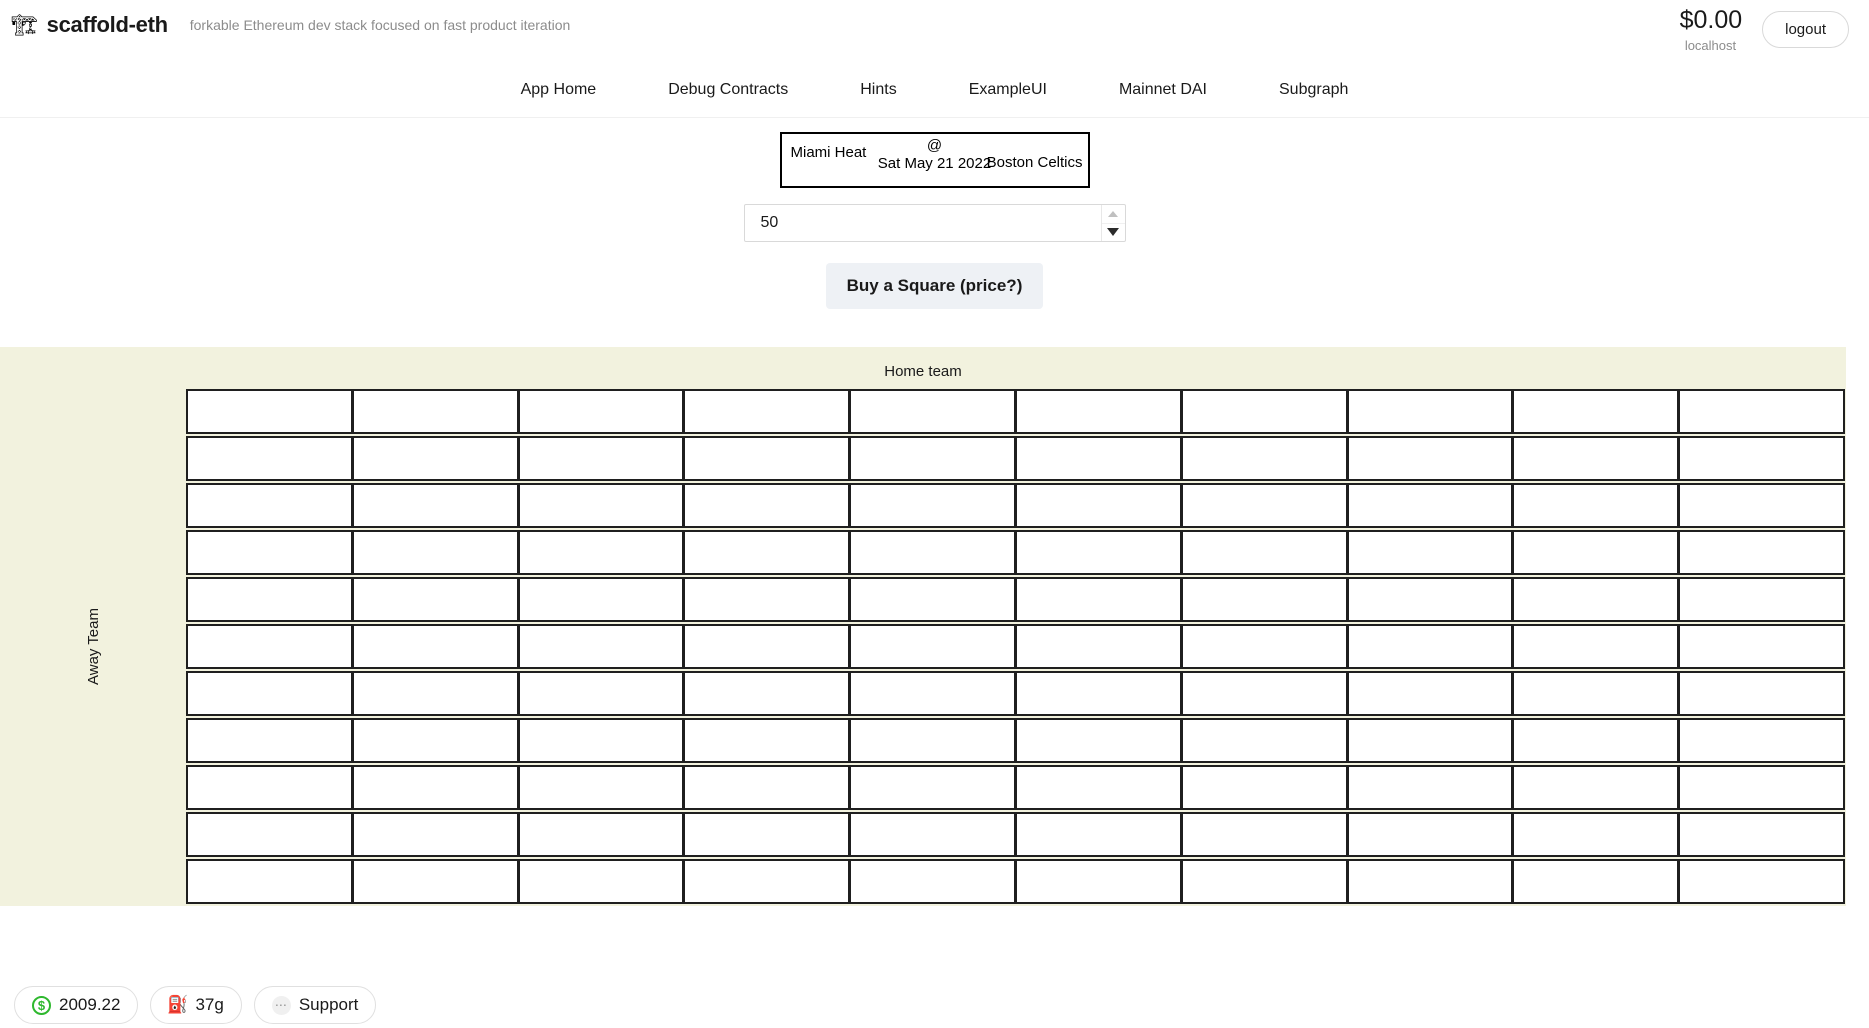 This screenshot has width=1869, height=1028. What do you see at coordinates (1313, 90) in the screenshot?
I see `nav-item-subgraph: Subgraph` at bounding box center [1313, 90].